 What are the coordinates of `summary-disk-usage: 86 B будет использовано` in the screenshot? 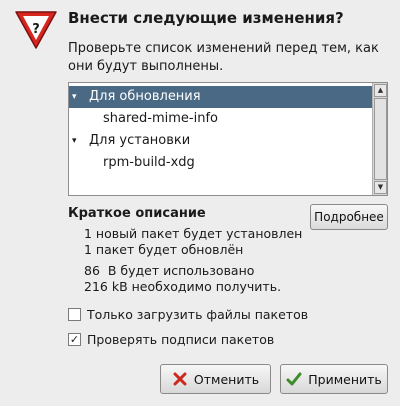 It's located at (169, 270).